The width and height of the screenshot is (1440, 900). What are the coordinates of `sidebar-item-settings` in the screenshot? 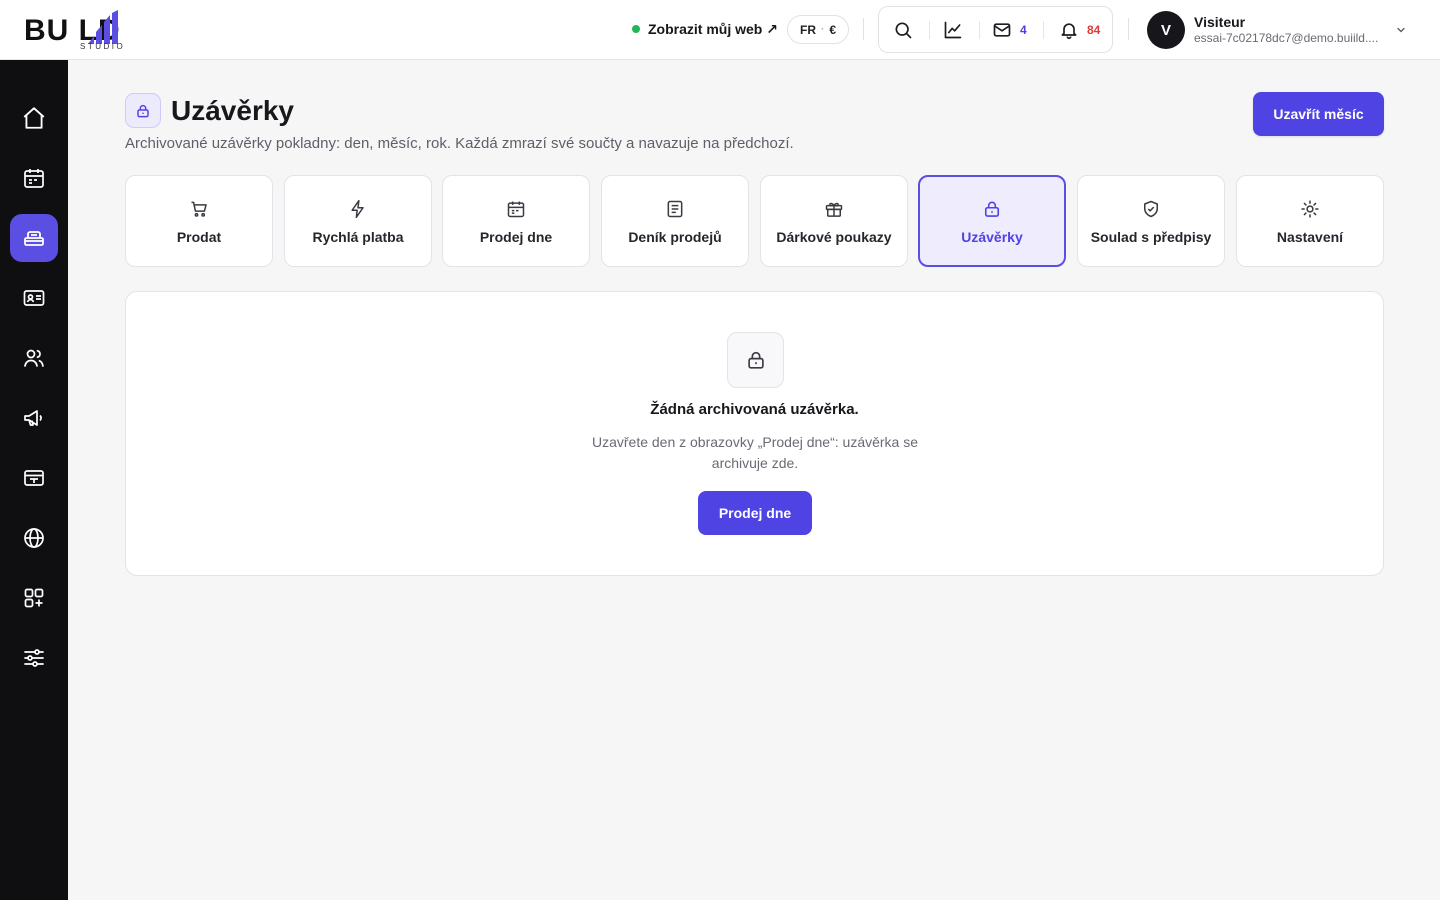 It's located at (34, 658).